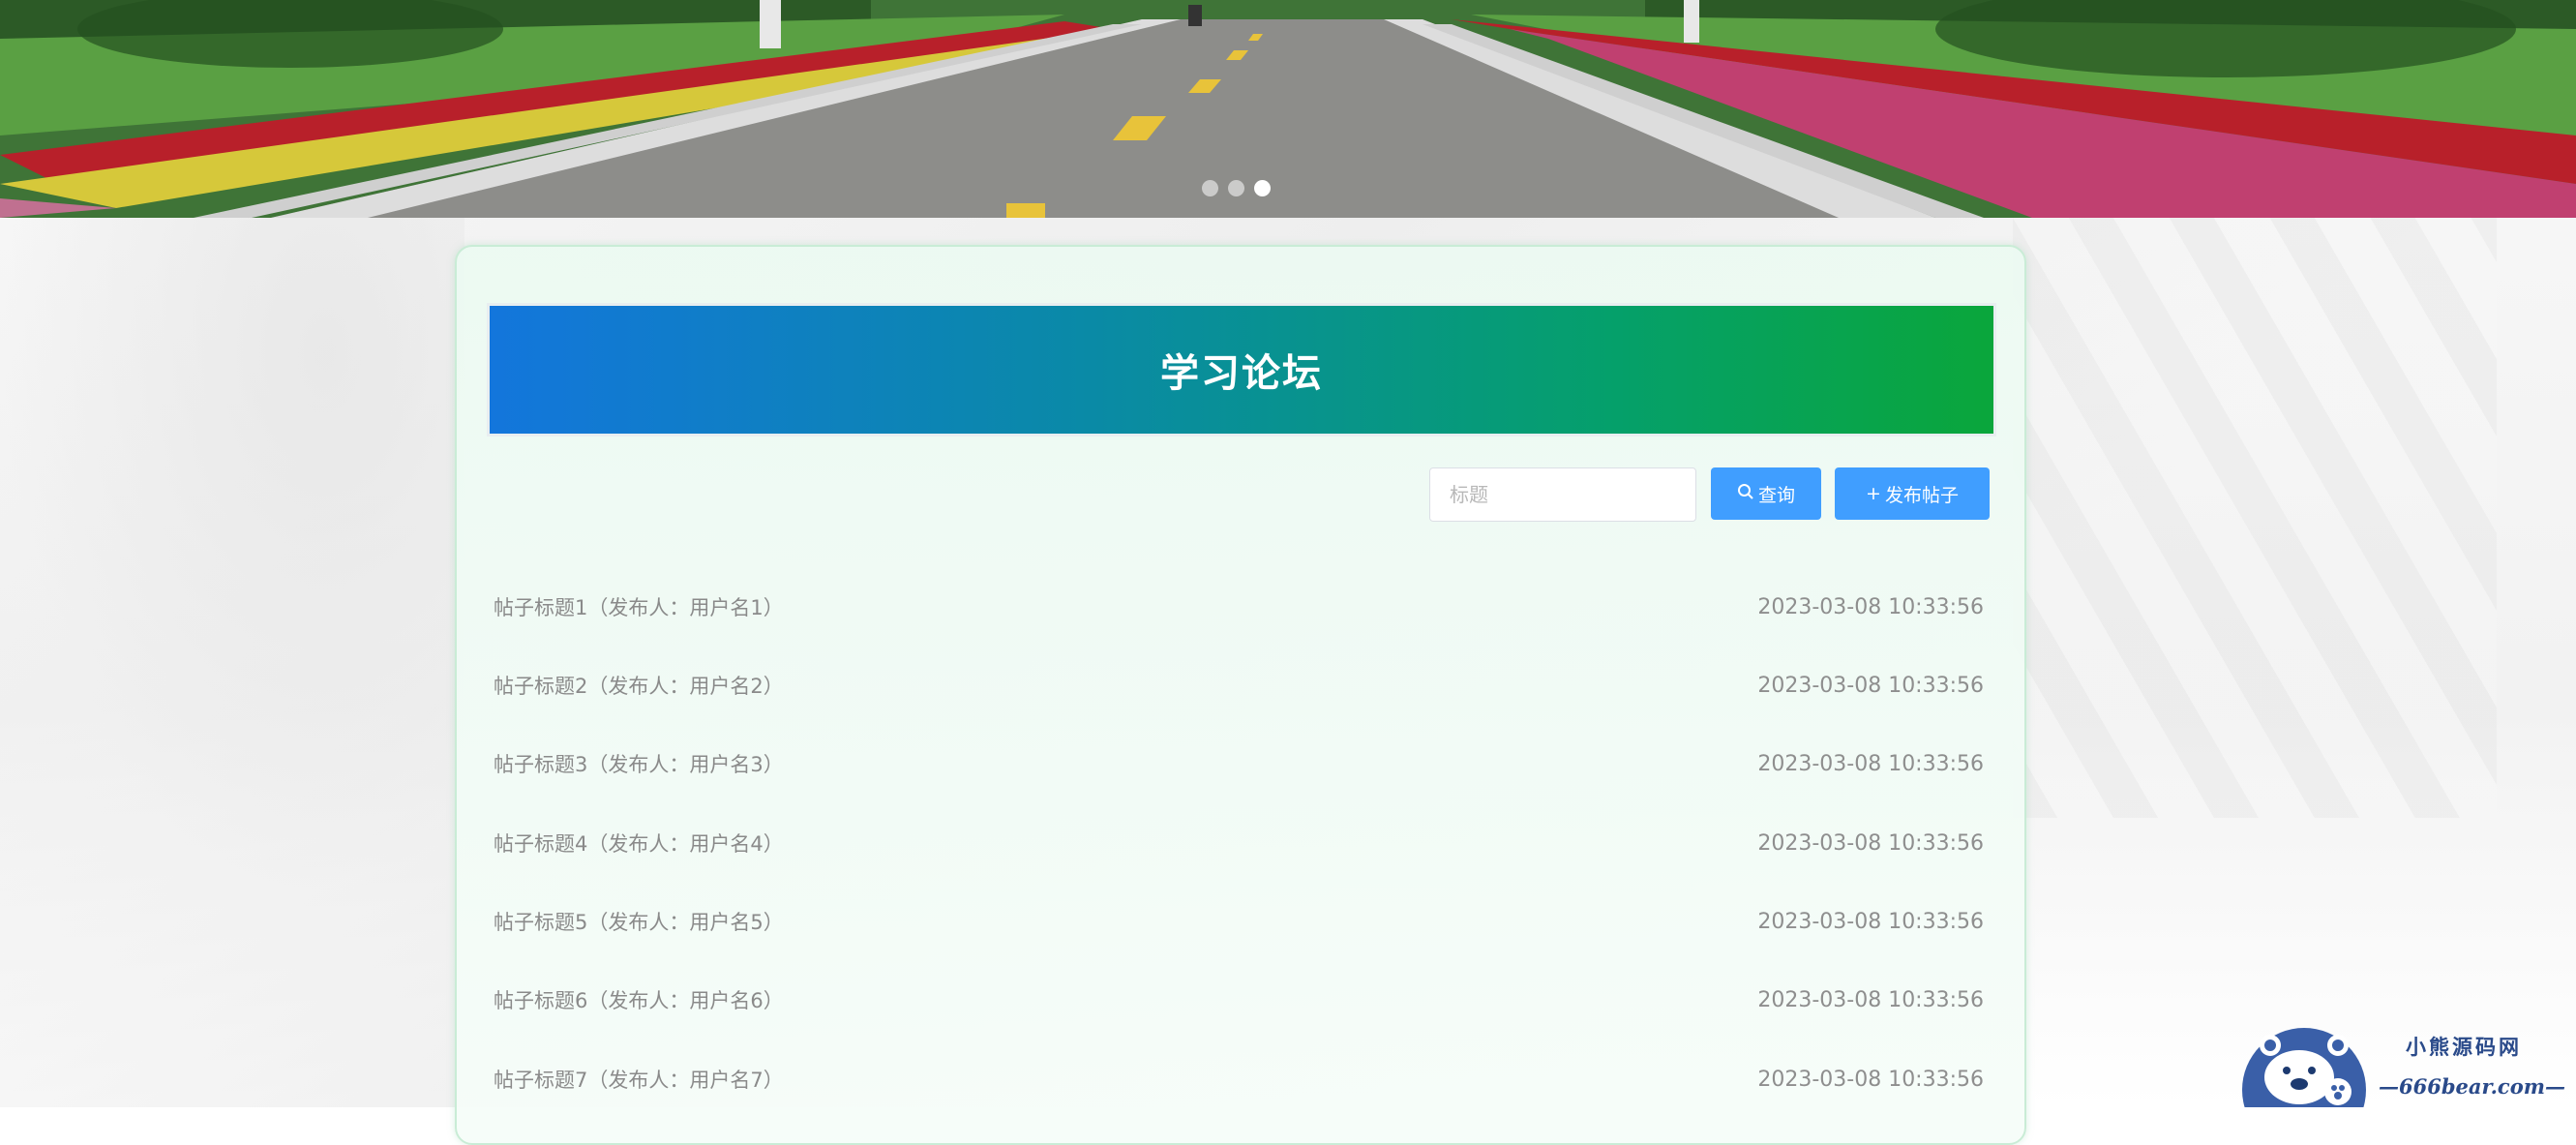  I want to click on search-icon, so click(1745, 493).